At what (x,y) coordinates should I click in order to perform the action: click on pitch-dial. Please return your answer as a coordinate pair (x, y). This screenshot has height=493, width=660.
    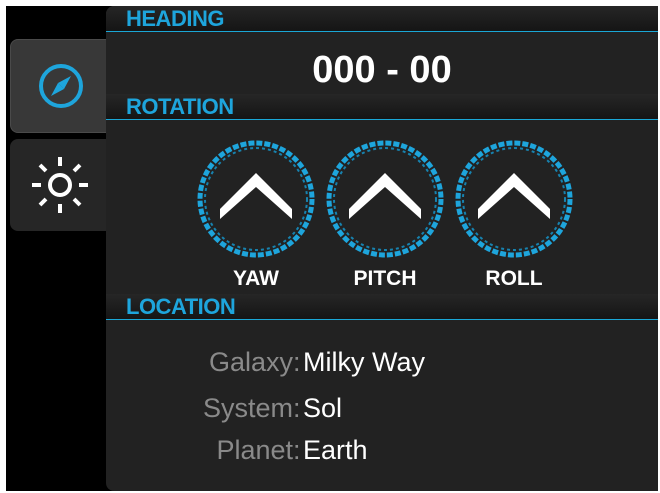
    Looking at the image, I should click on (385, 199).